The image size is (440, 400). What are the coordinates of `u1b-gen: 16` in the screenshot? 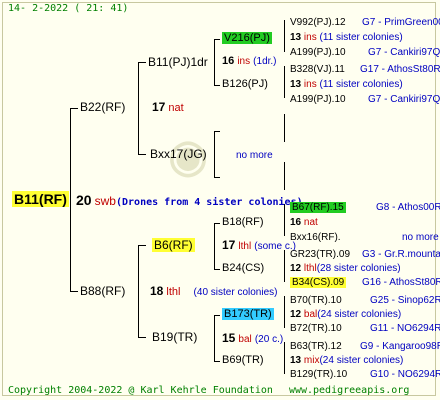 It's located at (296, 222).